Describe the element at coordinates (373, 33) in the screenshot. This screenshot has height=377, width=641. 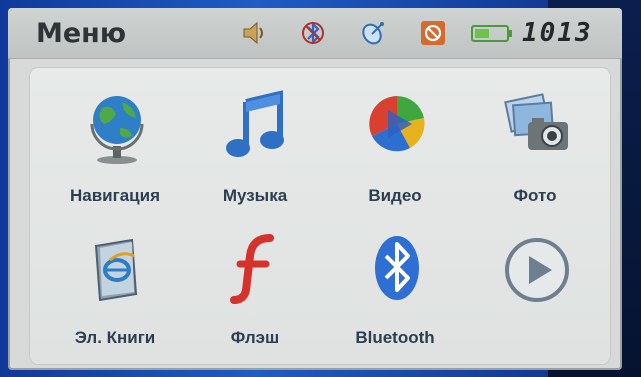
I see `satellite-icon` at that location.